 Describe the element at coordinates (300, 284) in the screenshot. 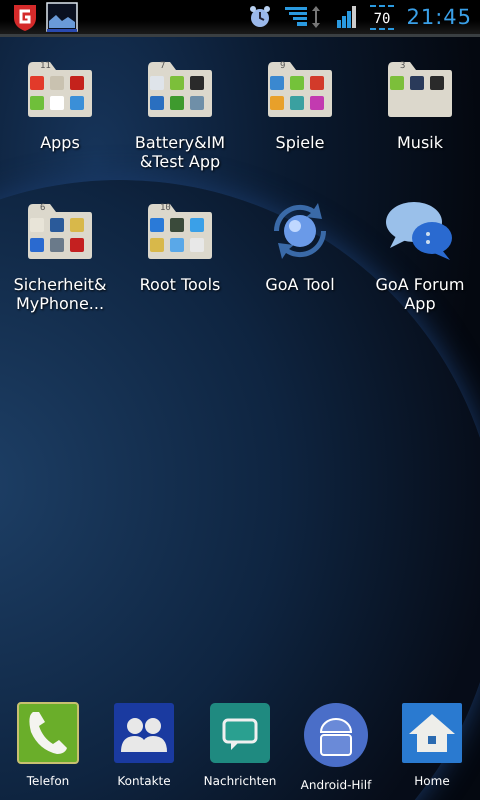

I see `app-label: GoA Tool` at that location.